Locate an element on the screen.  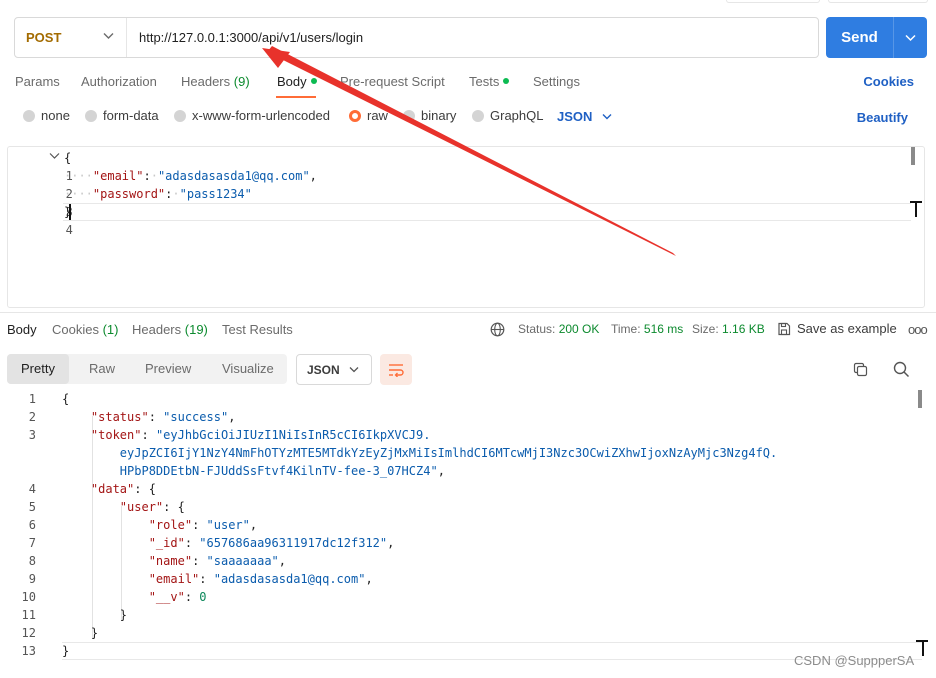
save-as-example-button: Save as example is located at coordinates (837, 328).